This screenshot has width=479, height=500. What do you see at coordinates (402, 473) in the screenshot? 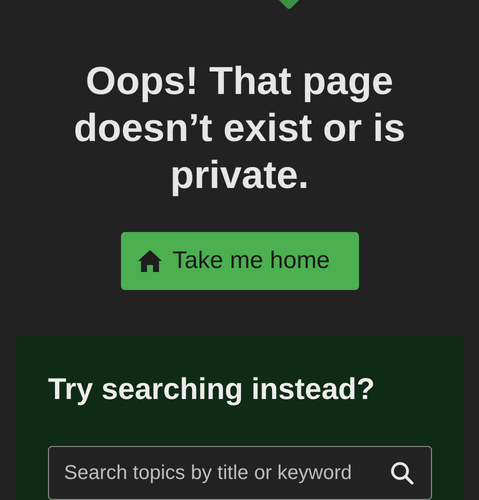
I see `search-icon` at bounding box center [402, 473].